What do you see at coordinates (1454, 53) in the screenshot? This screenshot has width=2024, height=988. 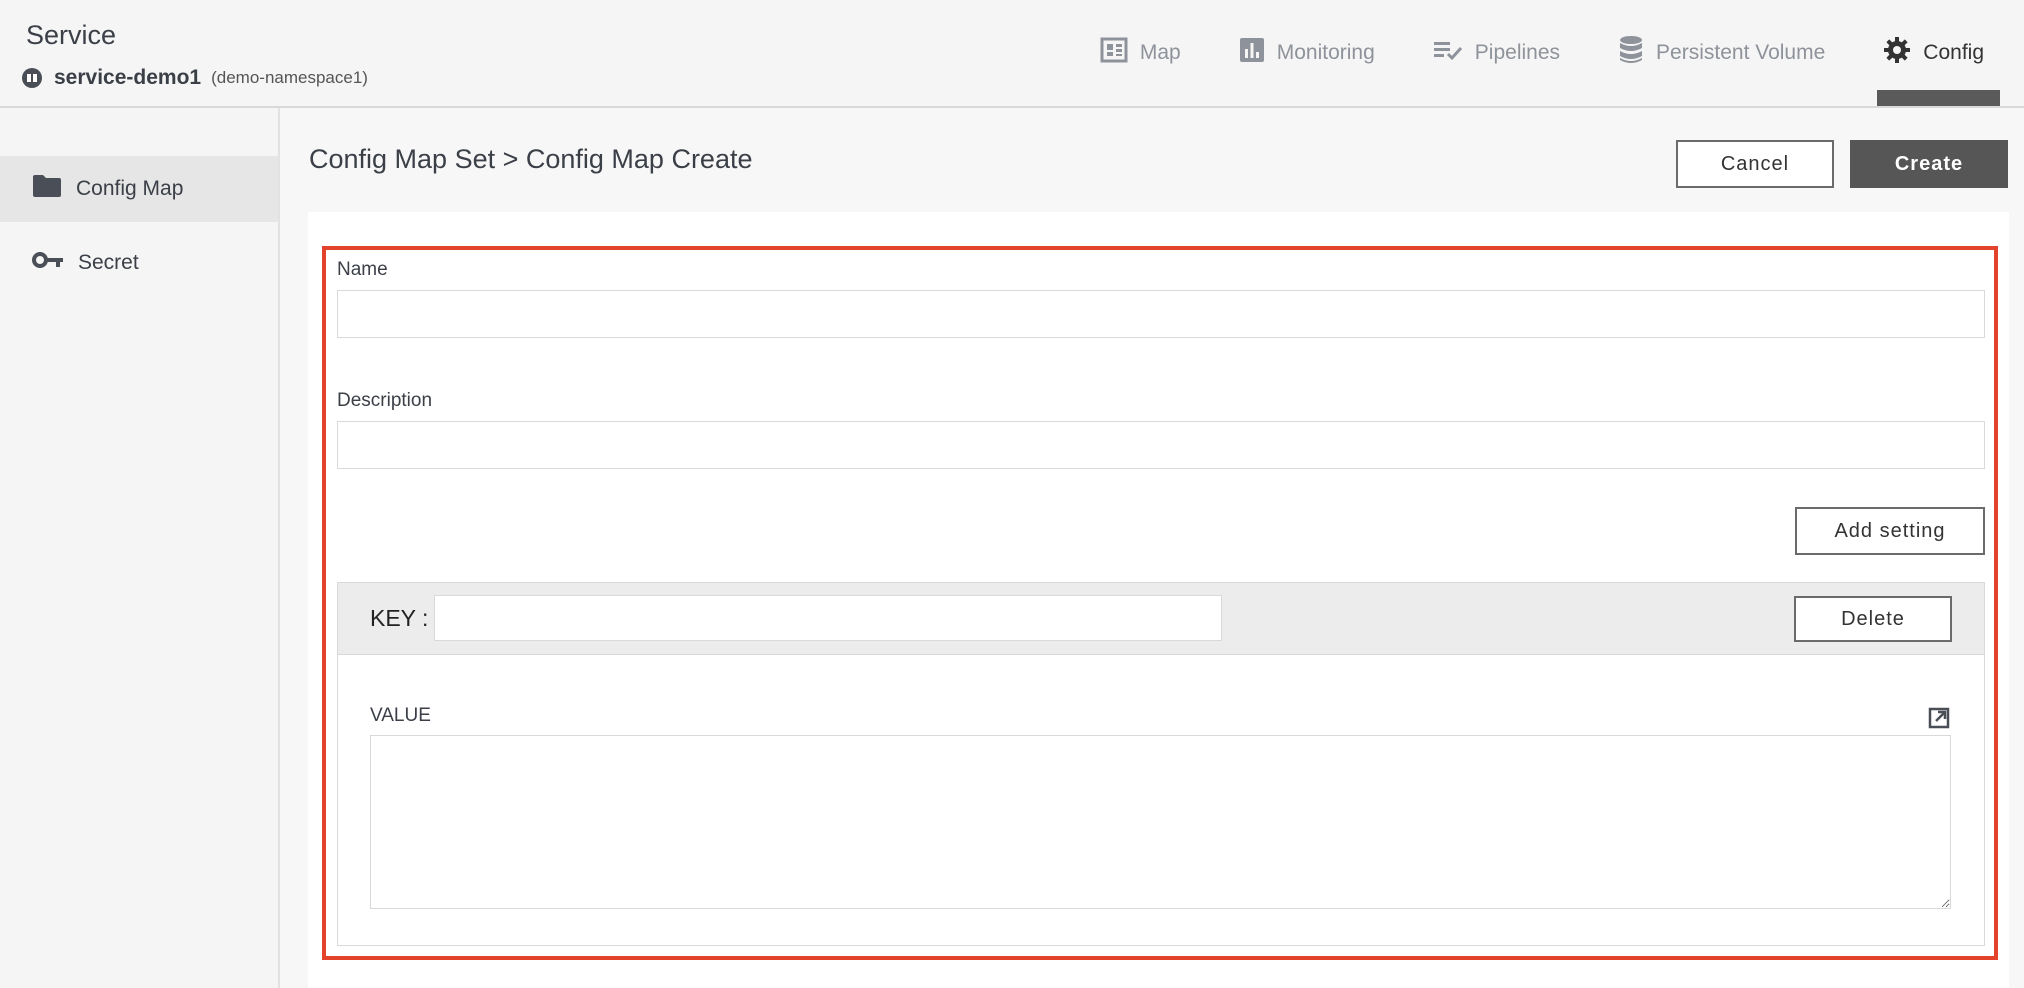 I see `list-check-icon` at bounding box center [1454, 53].